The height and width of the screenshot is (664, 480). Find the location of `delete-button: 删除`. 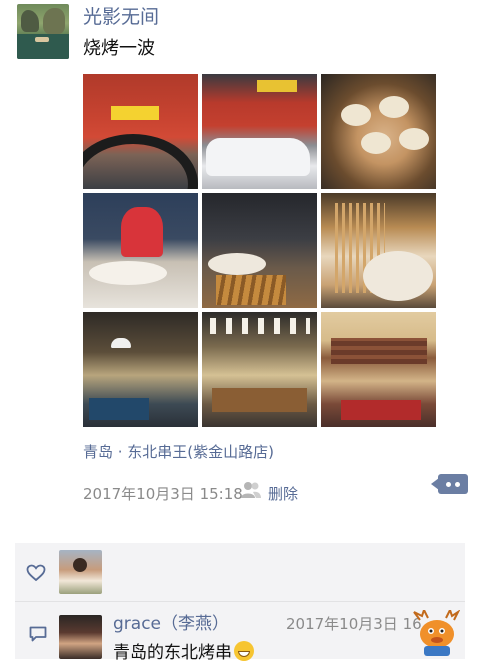

delete-button: 删除 is located at coordinates (283, 494).